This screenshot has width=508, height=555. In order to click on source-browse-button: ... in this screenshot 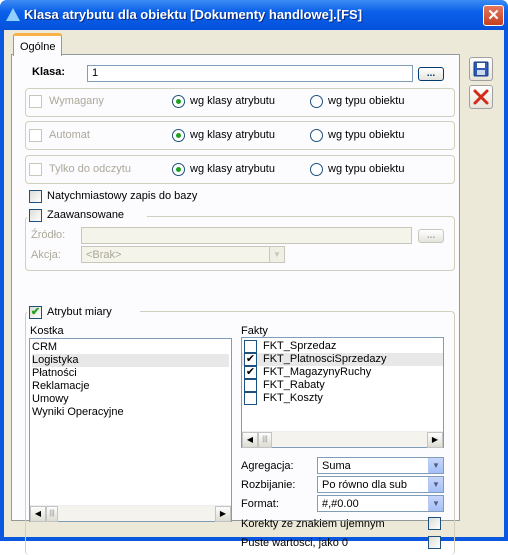, I will do `click(431, 236)`.